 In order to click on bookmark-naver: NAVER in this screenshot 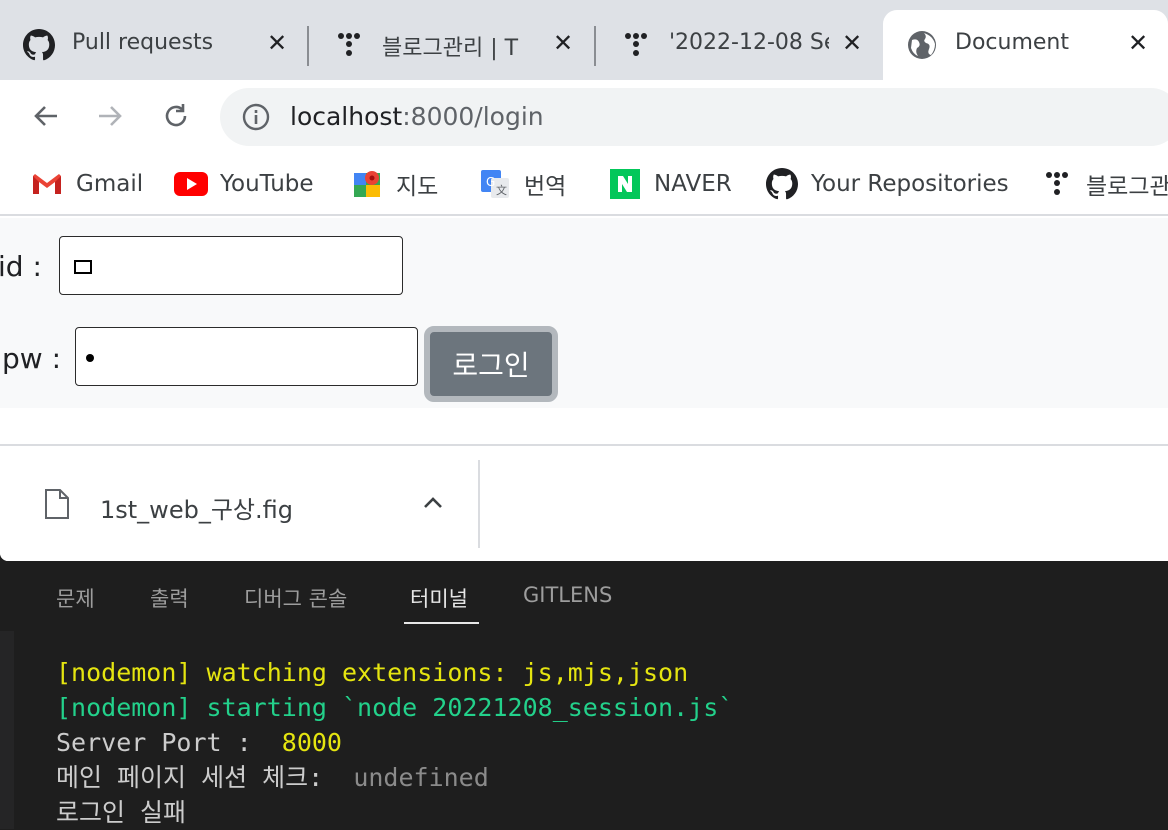, I will do `click(670, 184)`.